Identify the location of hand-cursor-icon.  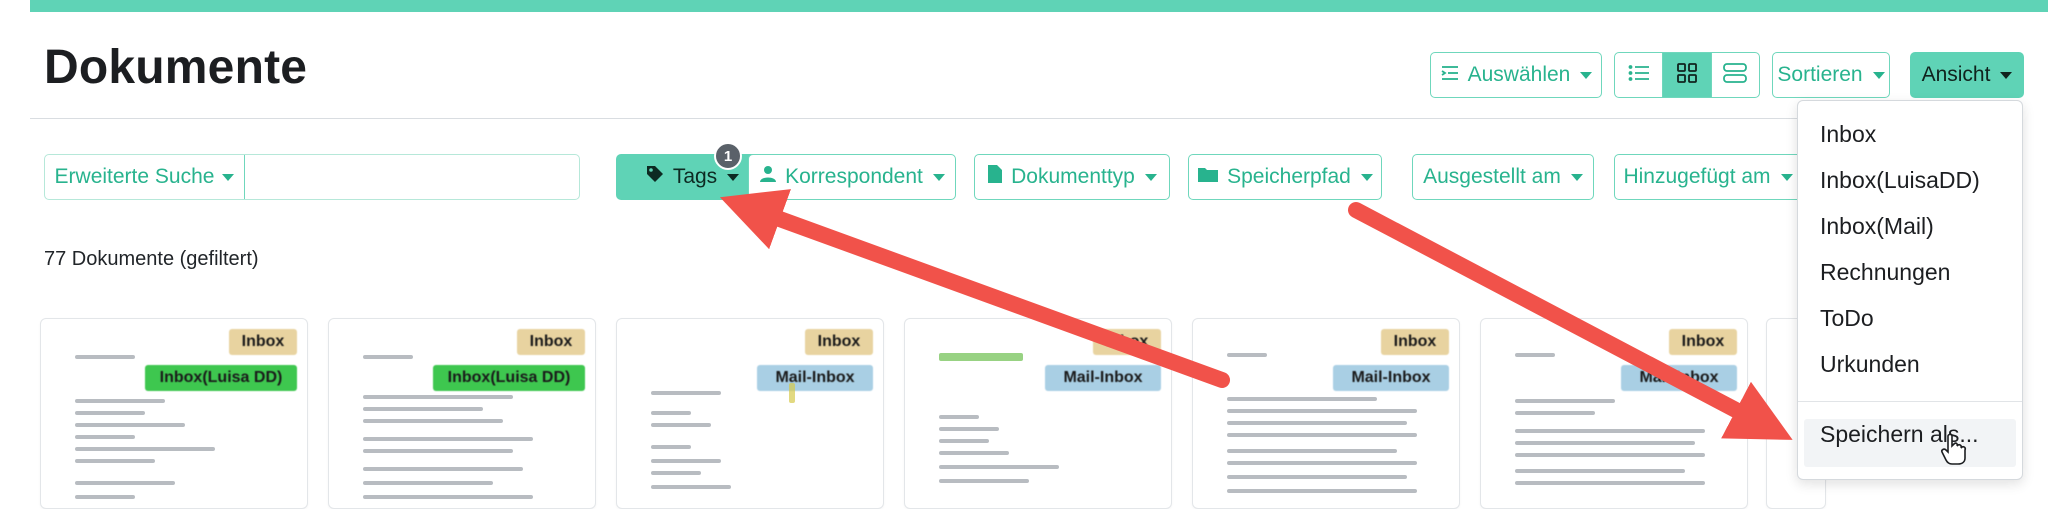
(1954, 449).